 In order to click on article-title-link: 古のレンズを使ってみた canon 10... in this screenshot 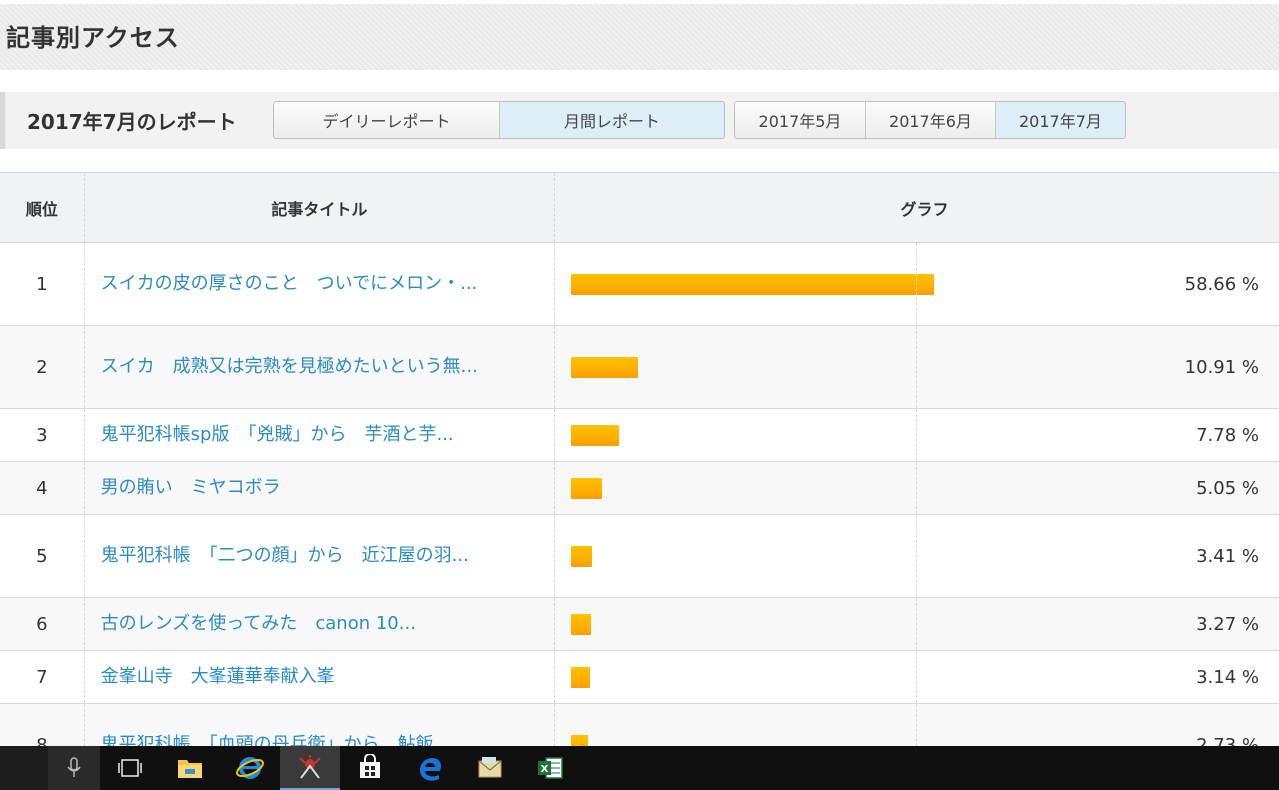, I will do `click(319, 624)`.